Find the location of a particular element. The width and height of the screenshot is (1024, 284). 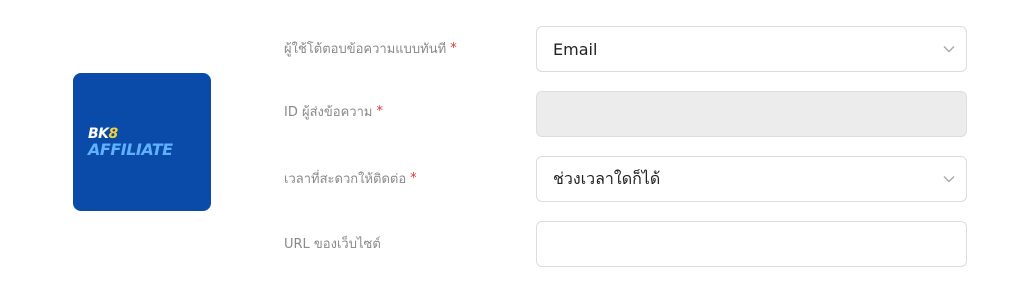

website-url-label: URL ของเว็บไซต์ is located at coordinates (332, 243).